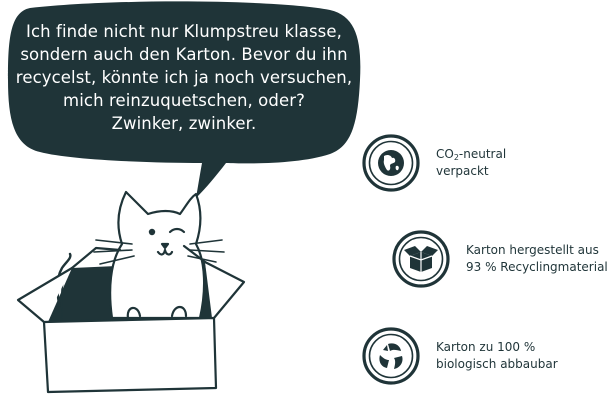 Image resolution: width=612 pixels, height=400 pixels. What do you see at coordinates (391, 356) in the screenshot?
I see `recycle-leaves-icon` at bounding box center [391, 356].